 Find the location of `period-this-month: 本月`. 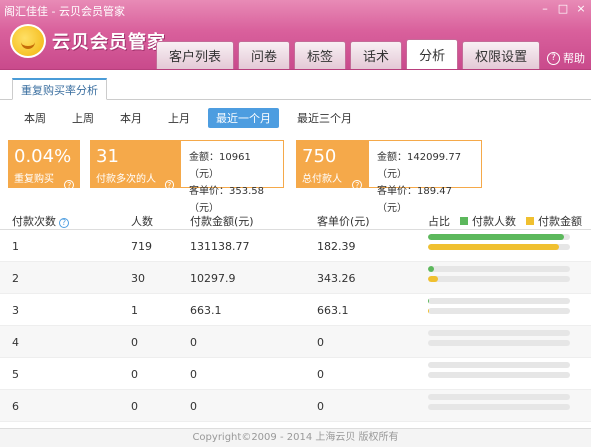

period-this-month: 本月 is located at coordinates (131, 118).